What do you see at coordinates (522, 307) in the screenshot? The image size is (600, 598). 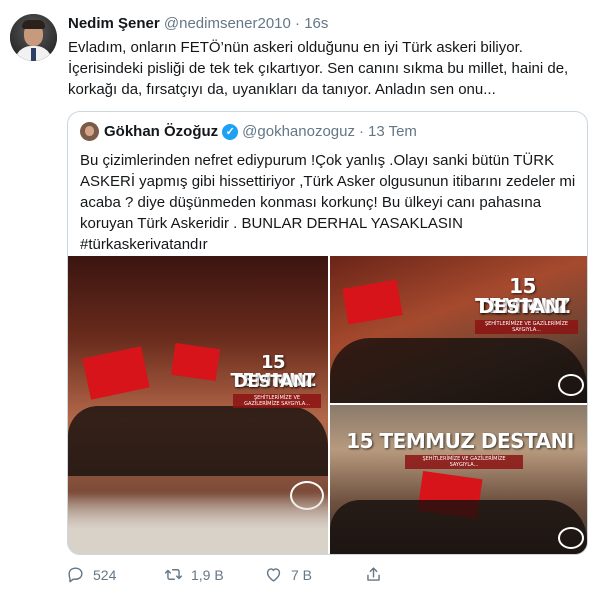 I see `poster-2-title-line2: DESTANI` at bounding box center [522, 307].